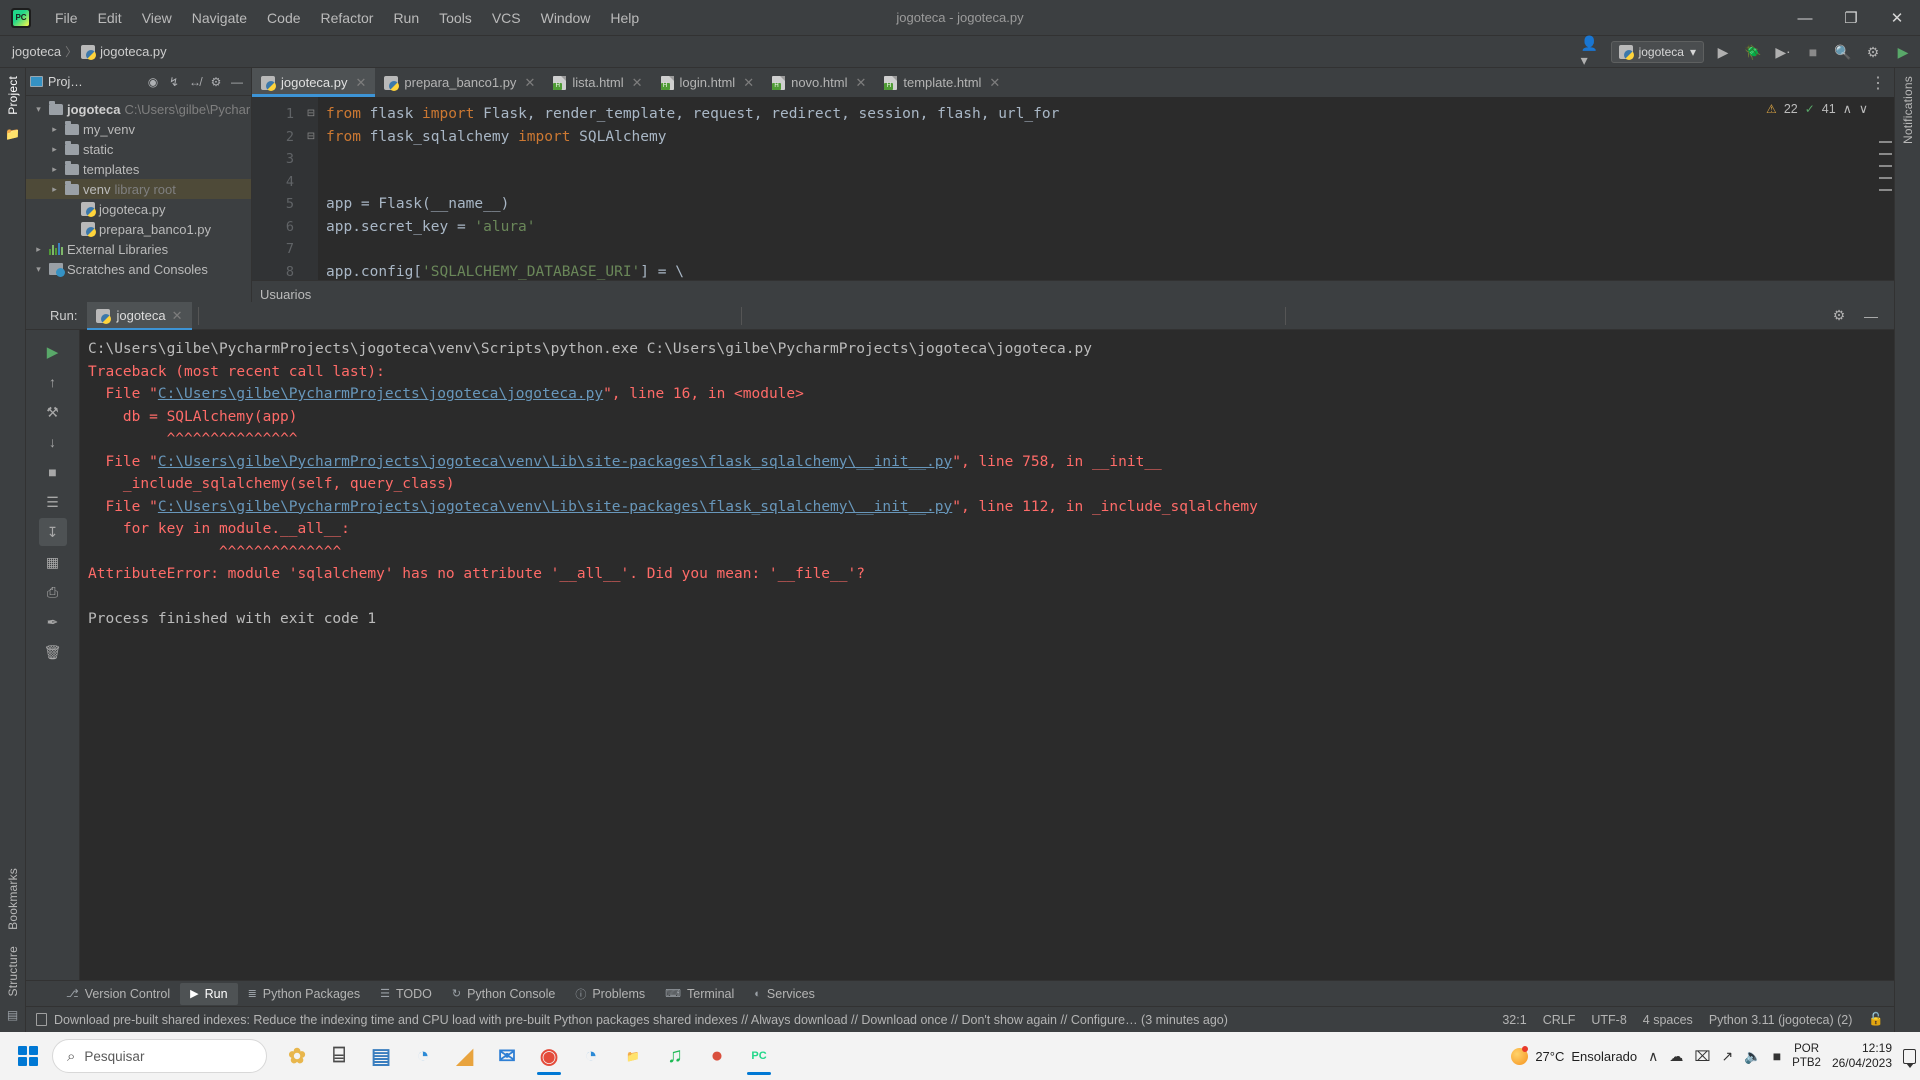 Image resolution: width=1920 pixels, height=1080 pixels. I want to click on close-icon: ✕, so click(177, 316).